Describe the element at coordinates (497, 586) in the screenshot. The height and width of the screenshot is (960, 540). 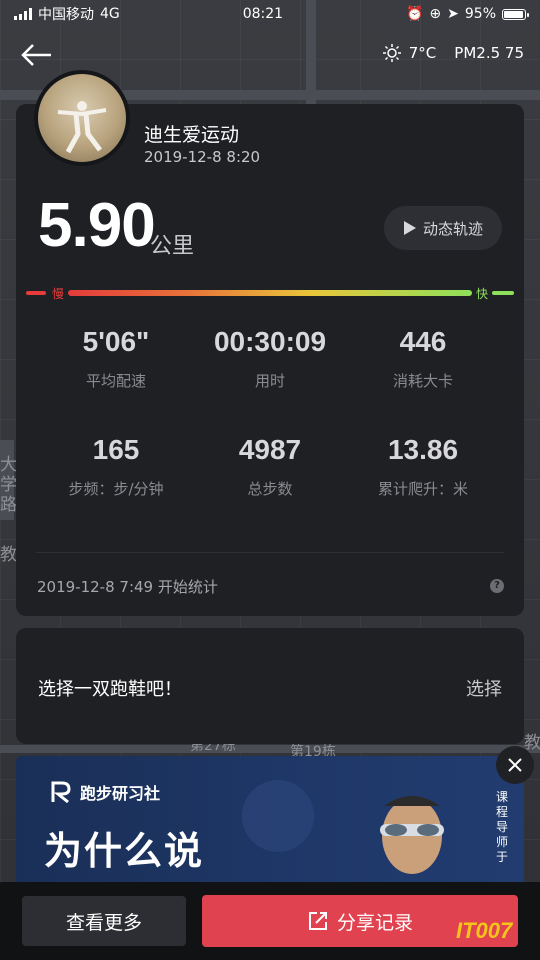
I see `help-icon: ?` at that location.